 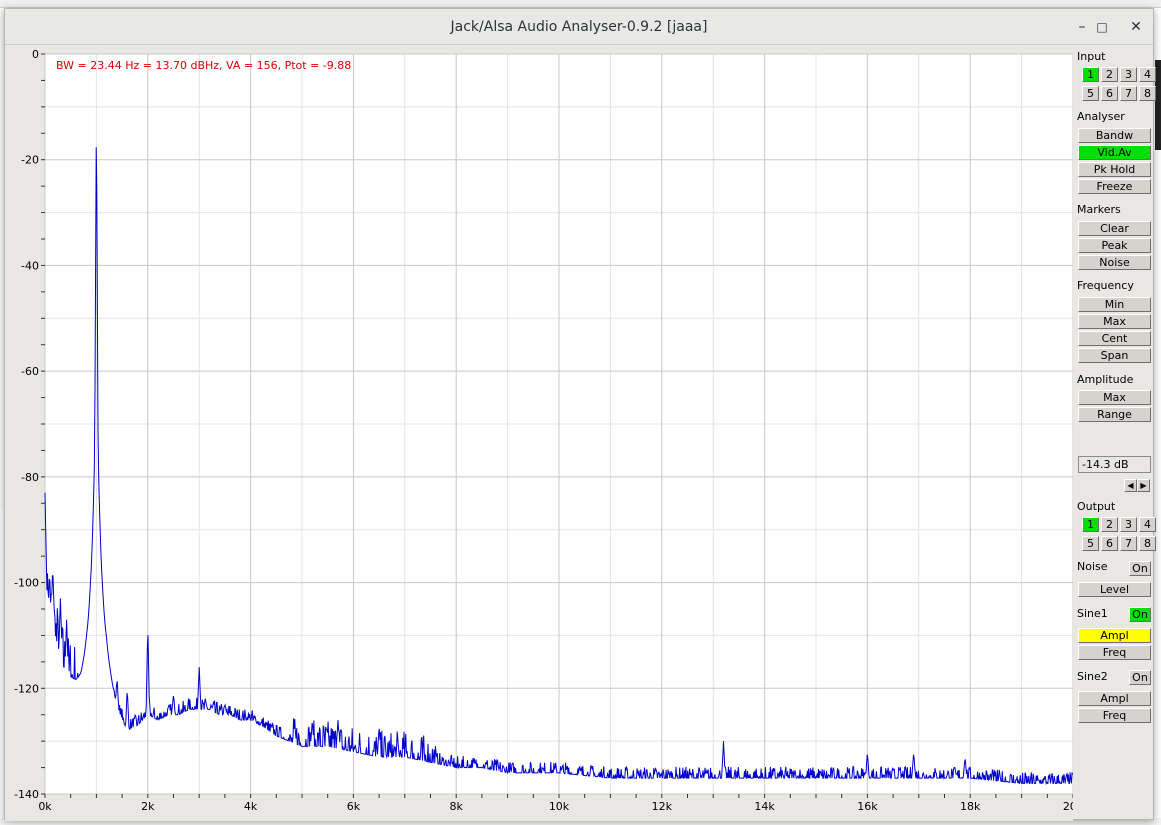 What do you see at coordinates (1114, 464) in the screenshot?
I see `amplitude-value-field: -14.3 dB` at bounding box center [1114, 464].